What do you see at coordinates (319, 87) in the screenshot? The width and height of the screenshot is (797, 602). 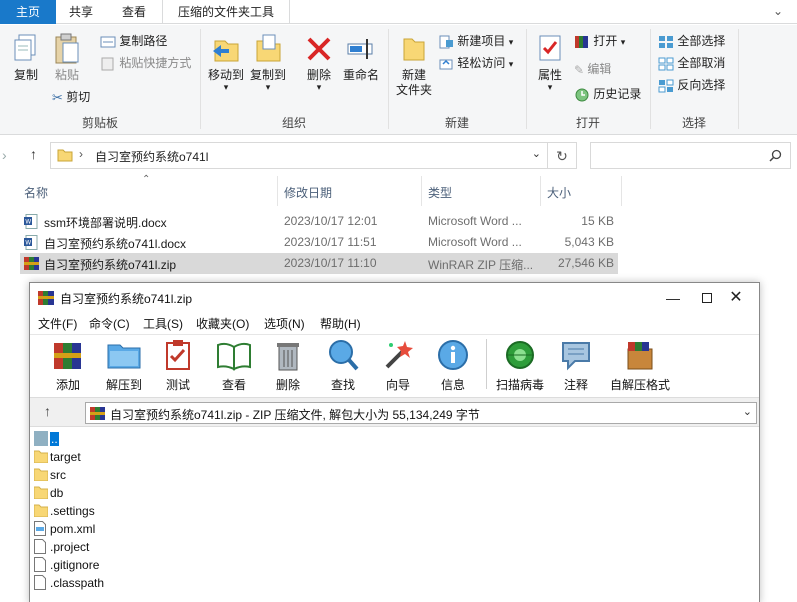 I see `dropdown-arrow-icon: ▾` at bounding box center [319, 87].